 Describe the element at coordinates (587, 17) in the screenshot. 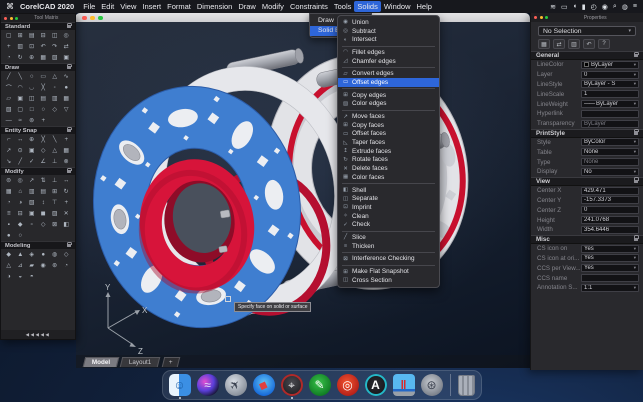

I see `properties-titlebar: Properties` at that location.